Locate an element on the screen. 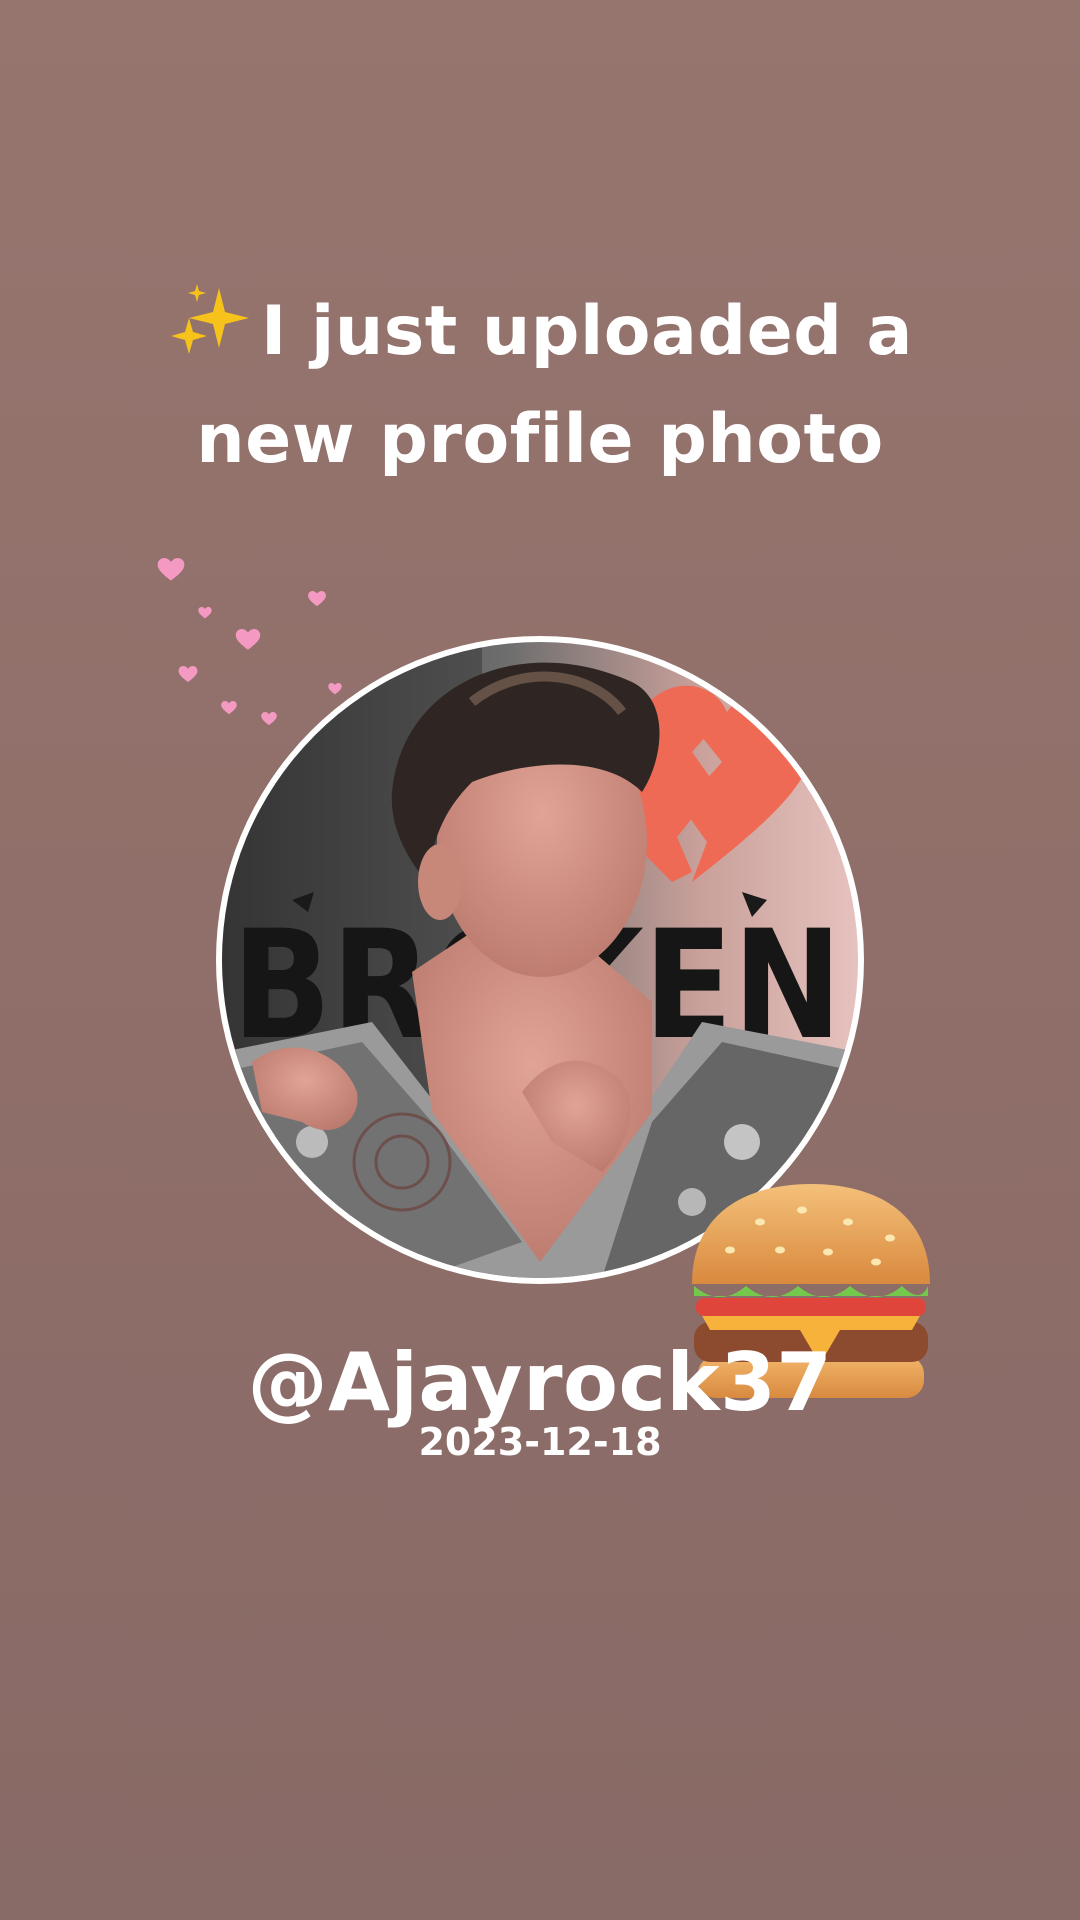  sparkles-icon is located at coordinates (210, 319).